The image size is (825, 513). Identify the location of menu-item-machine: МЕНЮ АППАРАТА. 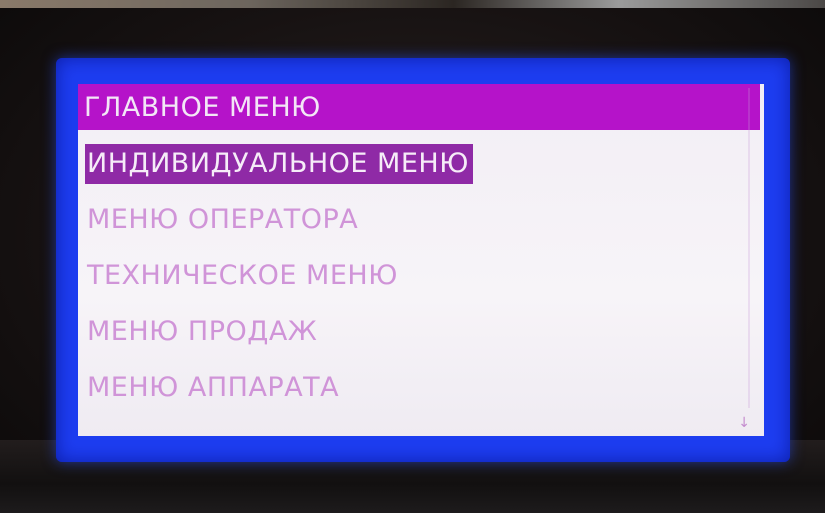
(421, 388).